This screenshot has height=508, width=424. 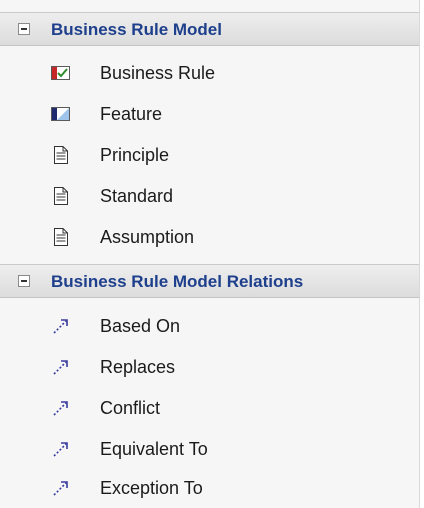 I want to click on group-title: Business Rule Model, so click(x=136, y=29).